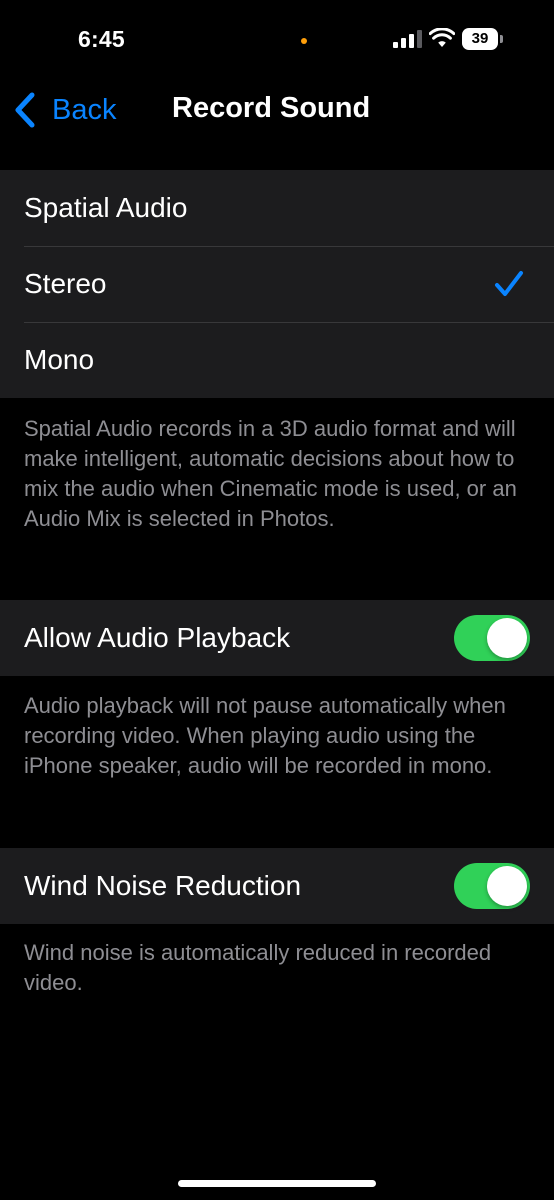 The image size is (554, 1200). What do you see at coordinates (101, 39) in the screenshot?
I see `status-time: 6:45` at bounding box center [101, 39].